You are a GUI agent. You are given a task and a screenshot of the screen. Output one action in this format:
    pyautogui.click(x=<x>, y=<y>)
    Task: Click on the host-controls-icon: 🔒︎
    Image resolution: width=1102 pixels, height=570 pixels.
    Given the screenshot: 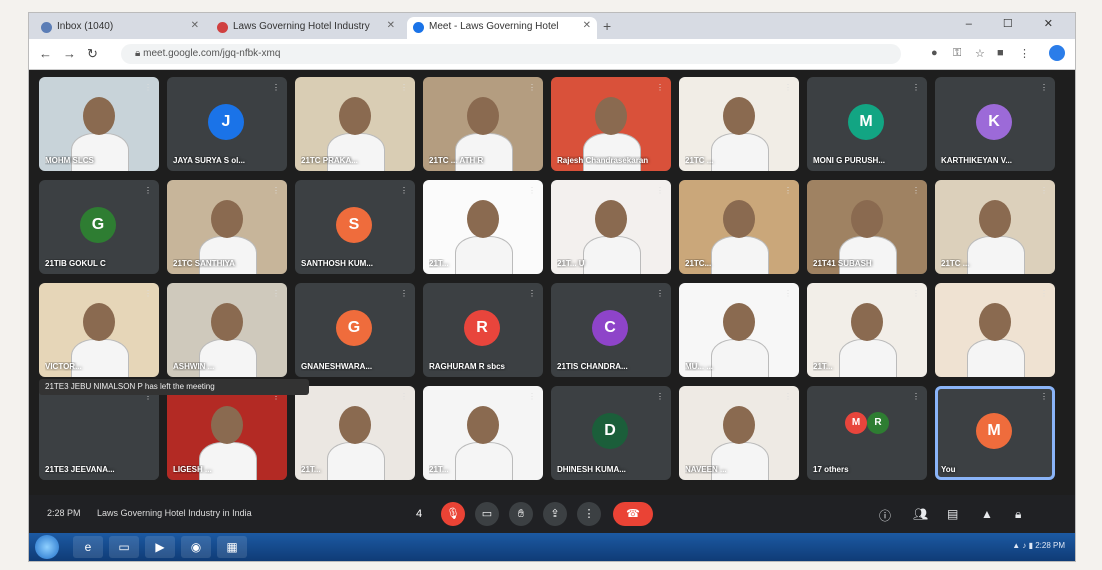 What is the action you would take?
    pyautogui.click(x=1018, y=514)
    